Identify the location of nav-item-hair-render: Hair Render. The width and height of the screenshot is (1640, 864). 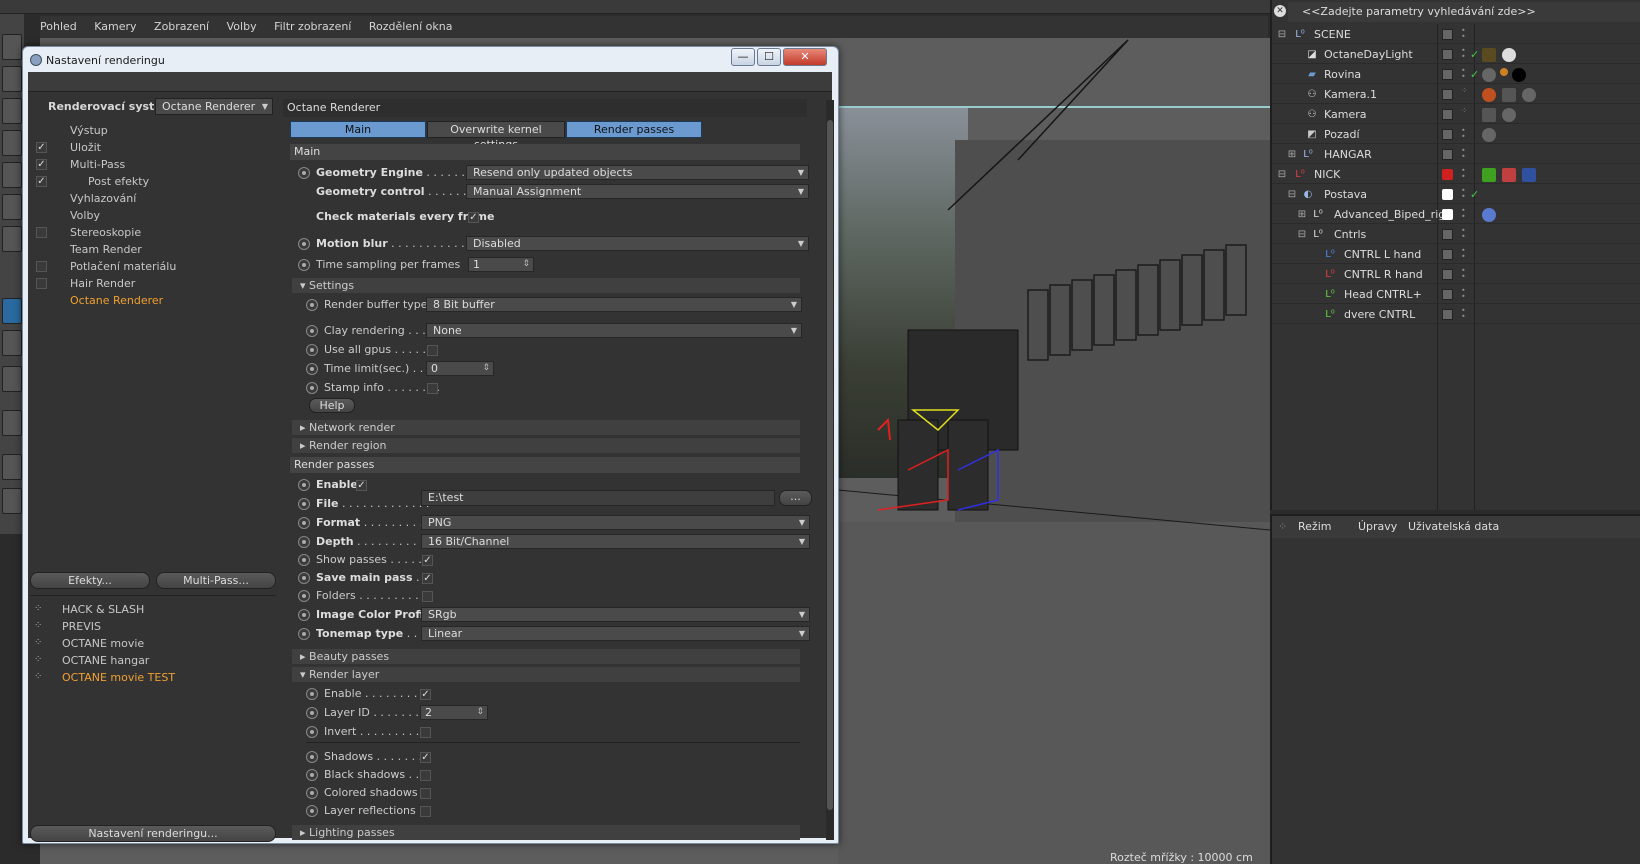
(153, 283).